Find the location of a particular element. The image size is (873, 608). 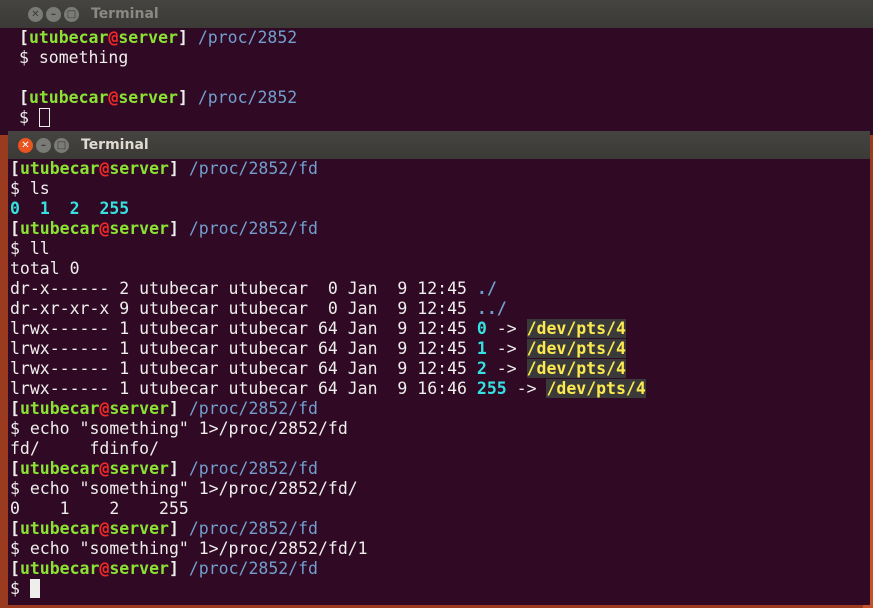

command-line: $ something is located at coordinates (74, 57).